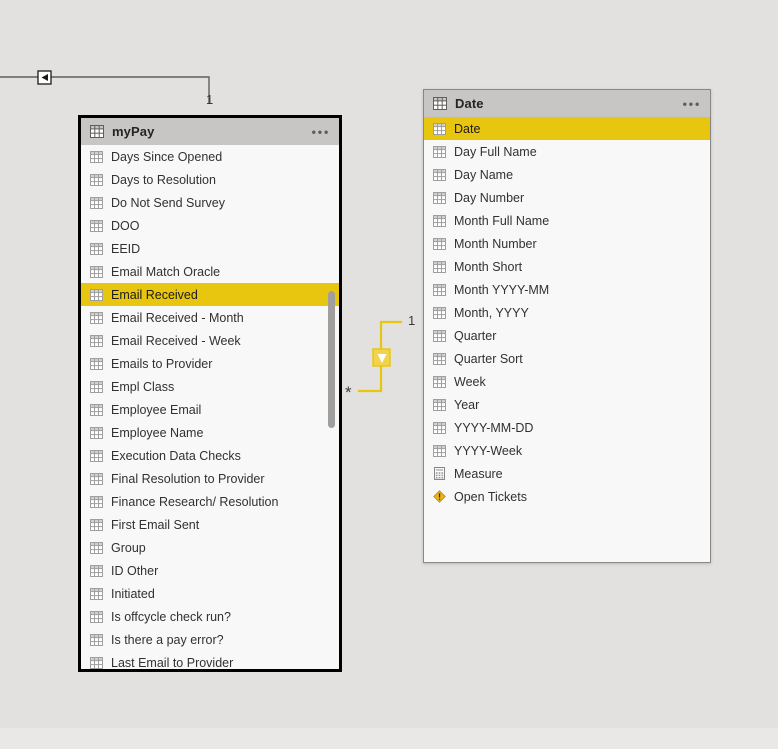 Image resolution: width=778 pixels, height=749 pixels. What do you see at coordinates (210, 593) in the screenshot?
I see `field-row: Initiated` at bounding box center [210, 593].